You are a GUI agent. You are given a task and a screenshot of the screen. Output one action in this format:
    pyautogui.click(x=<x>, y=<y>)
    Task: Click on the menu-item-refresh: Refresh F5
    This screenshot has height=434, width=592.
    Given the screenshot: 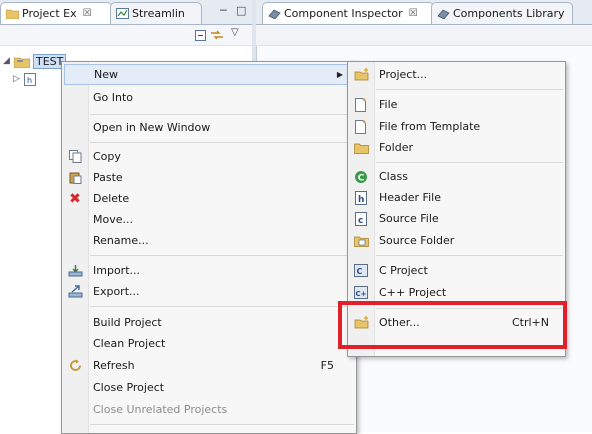 What is the action you would take?
    pyautogui.click(x=209, y=365)
    